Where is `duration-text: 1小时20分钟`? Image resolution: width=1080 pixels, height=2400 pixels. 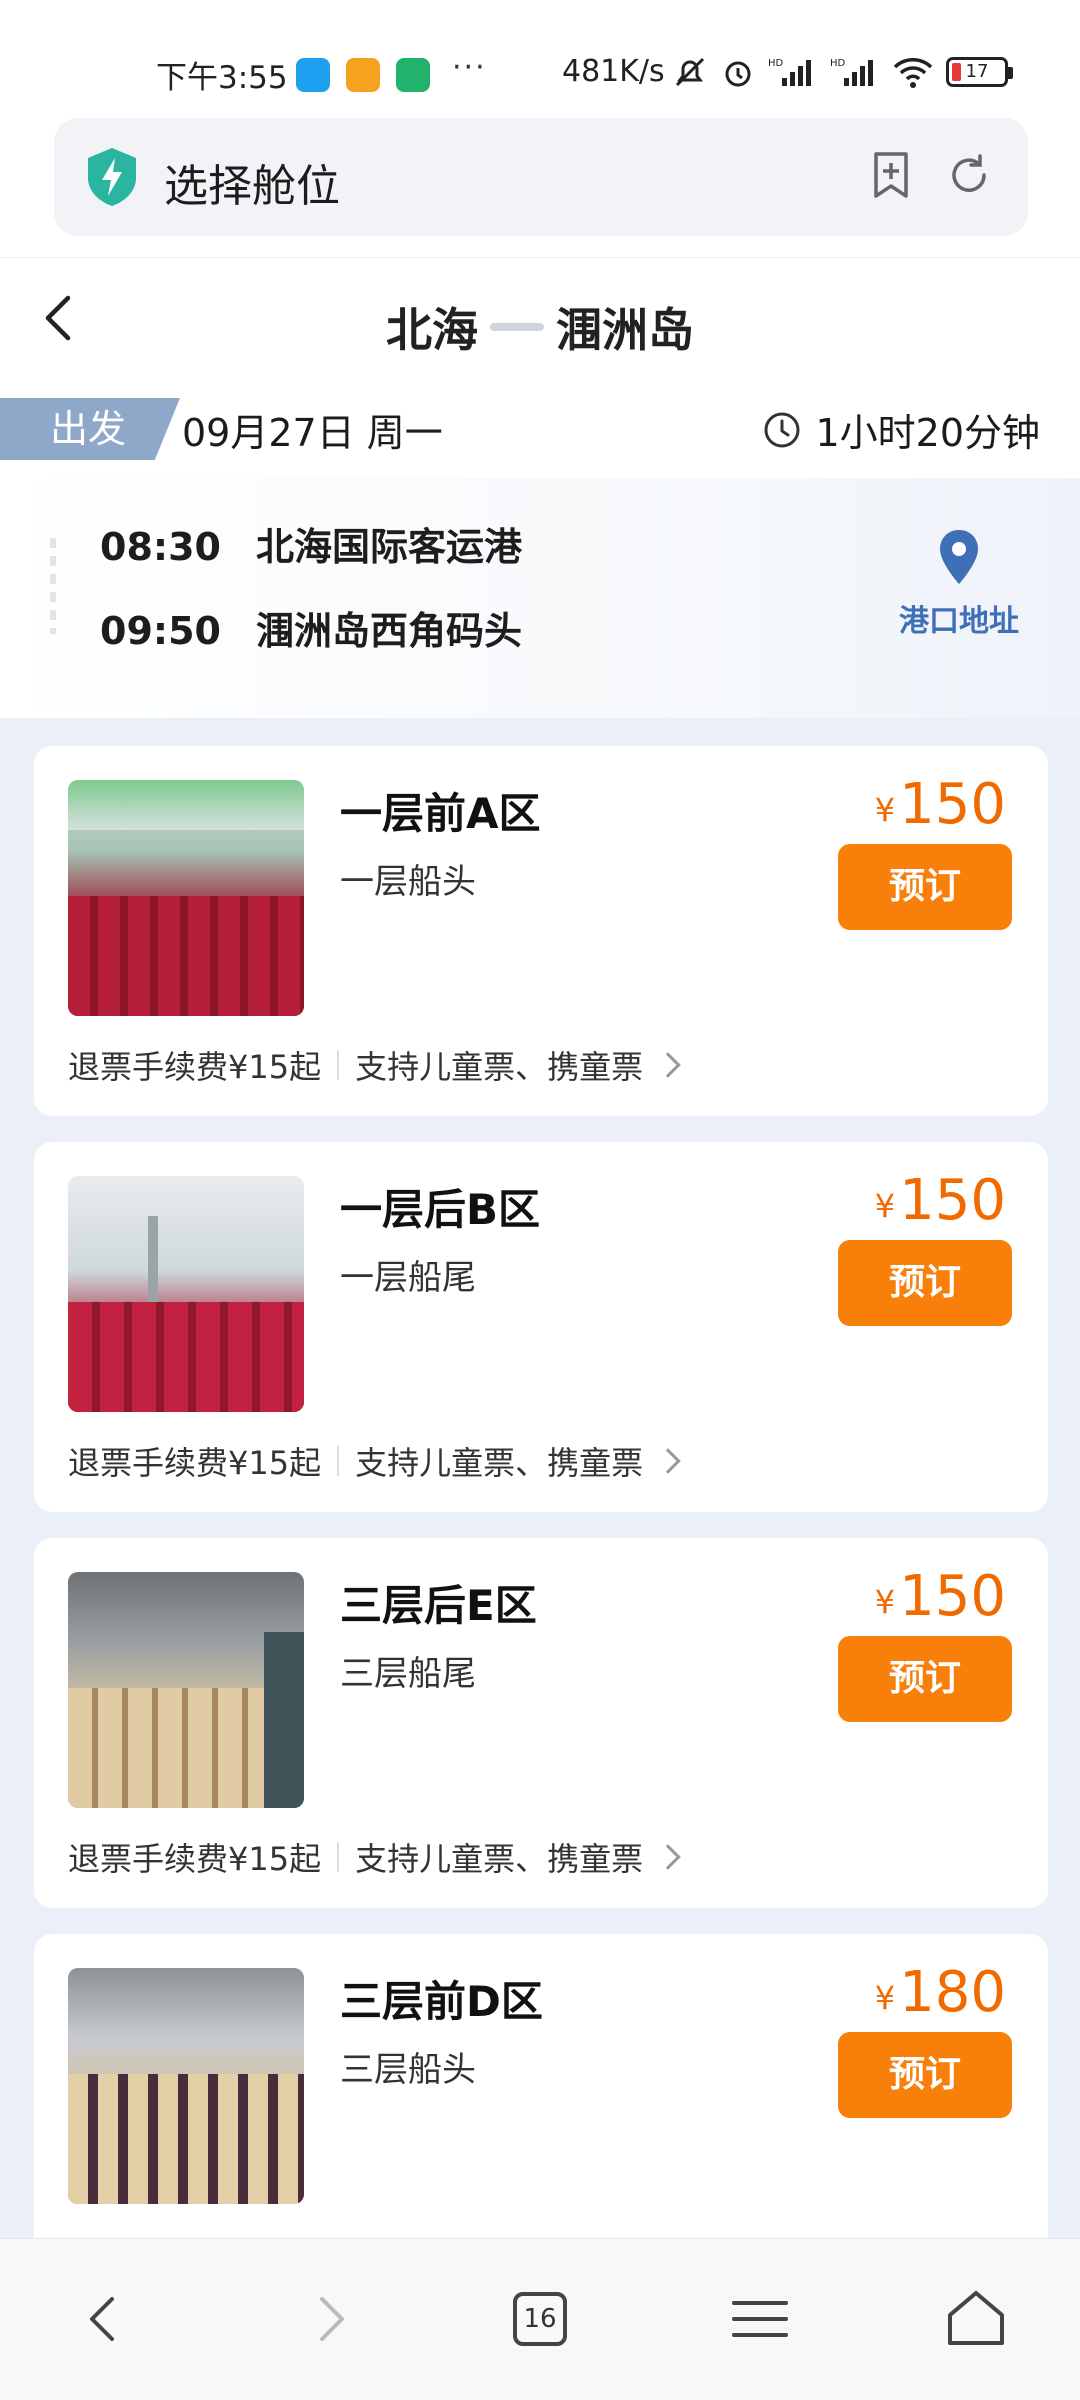
duration-text: 1小时20分钟 is located at coordinates (927, 433).